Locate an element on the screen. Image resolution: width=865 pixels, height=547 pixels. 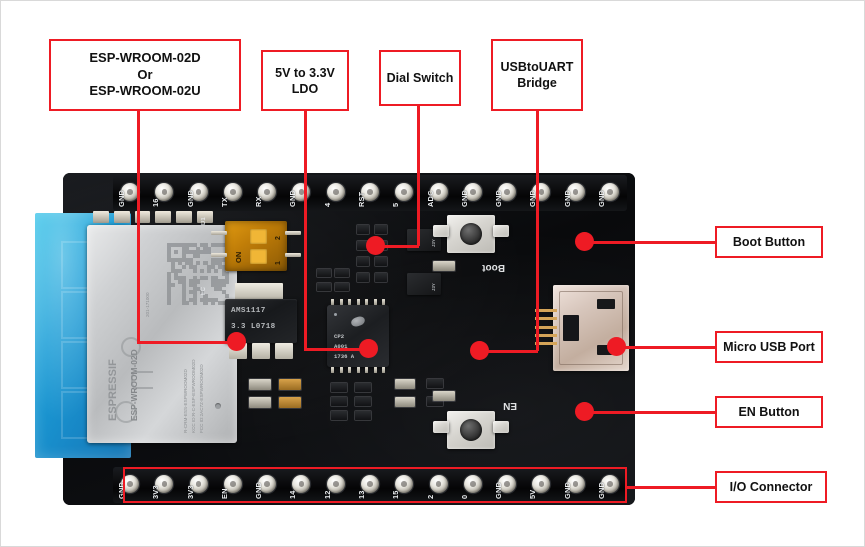
callout-dot-en is located at coordinates (584, 411).